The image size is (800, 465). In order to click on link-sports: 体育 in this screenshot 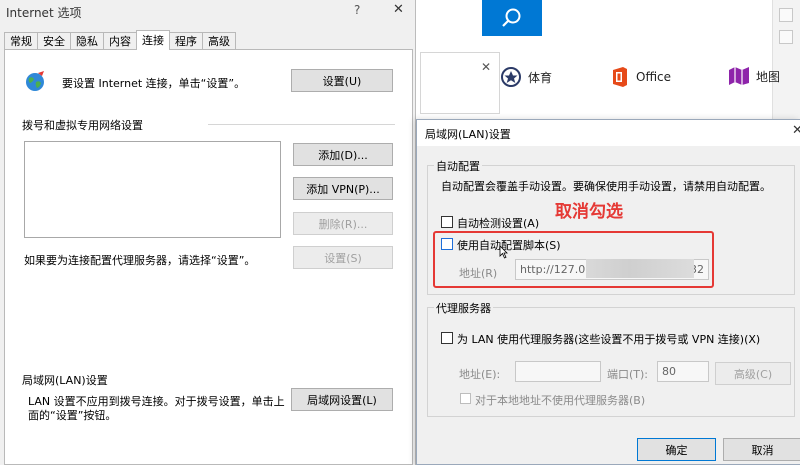, I will do `click(526, 77)`.